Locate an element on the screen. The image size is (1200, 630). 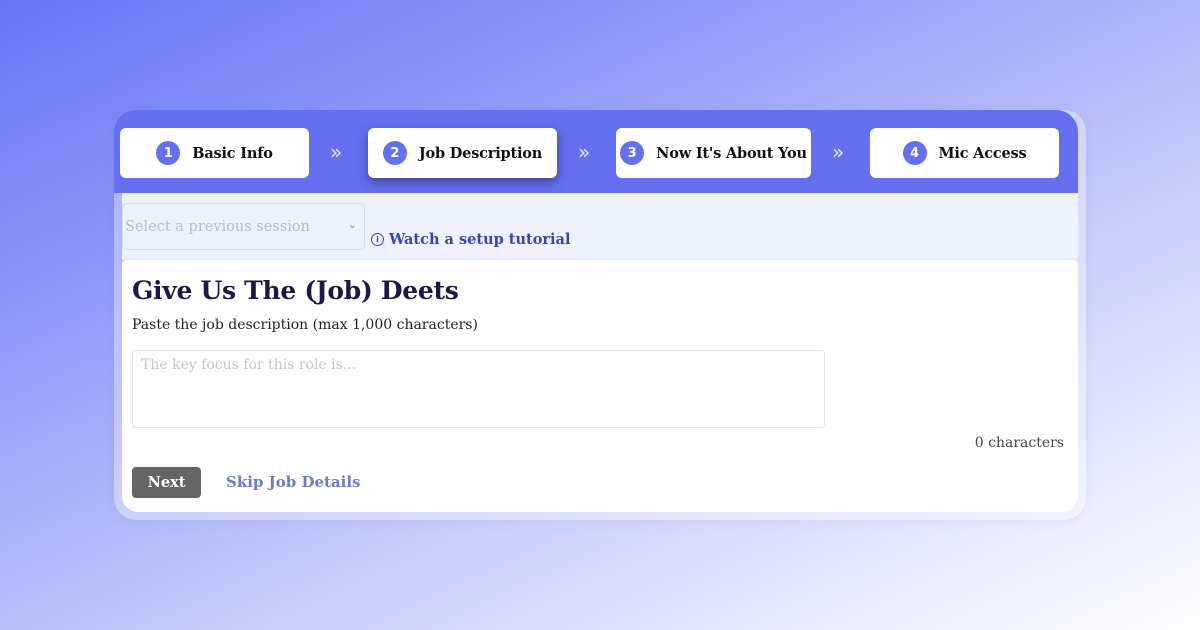
select-placeholder: Select a previous session is located at coordinates (217, 226).